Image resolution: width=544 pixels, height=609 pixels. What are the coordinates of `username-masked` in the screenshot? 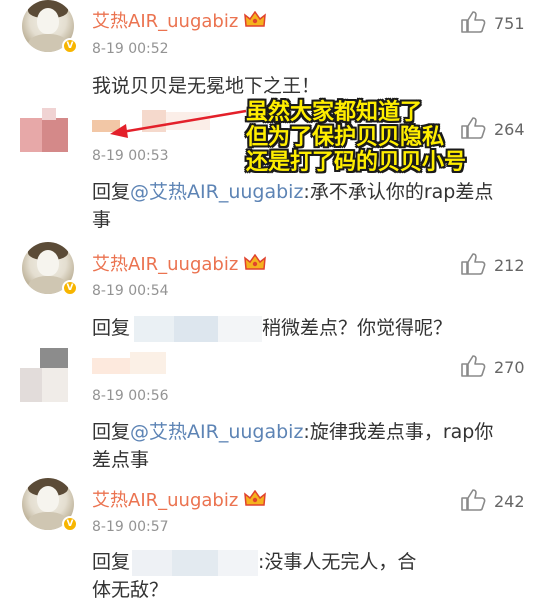 It's located at (142, 363).